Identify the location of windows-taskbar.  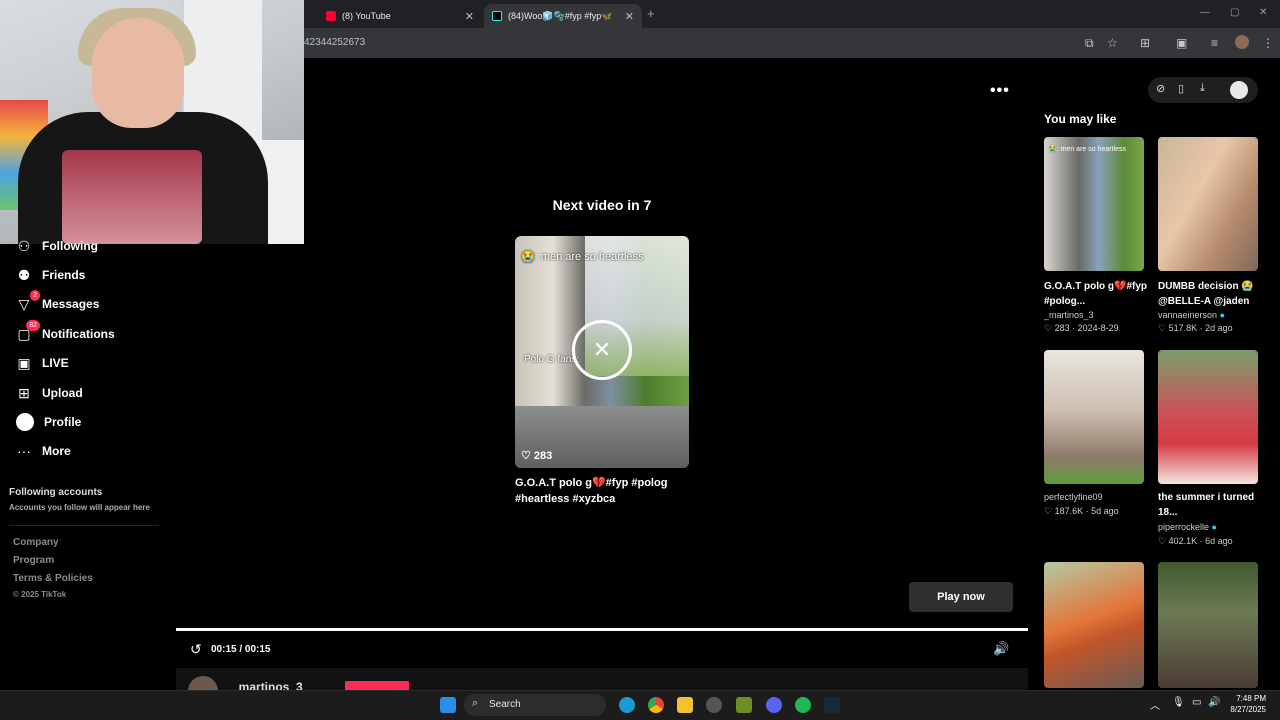
(640, 705).